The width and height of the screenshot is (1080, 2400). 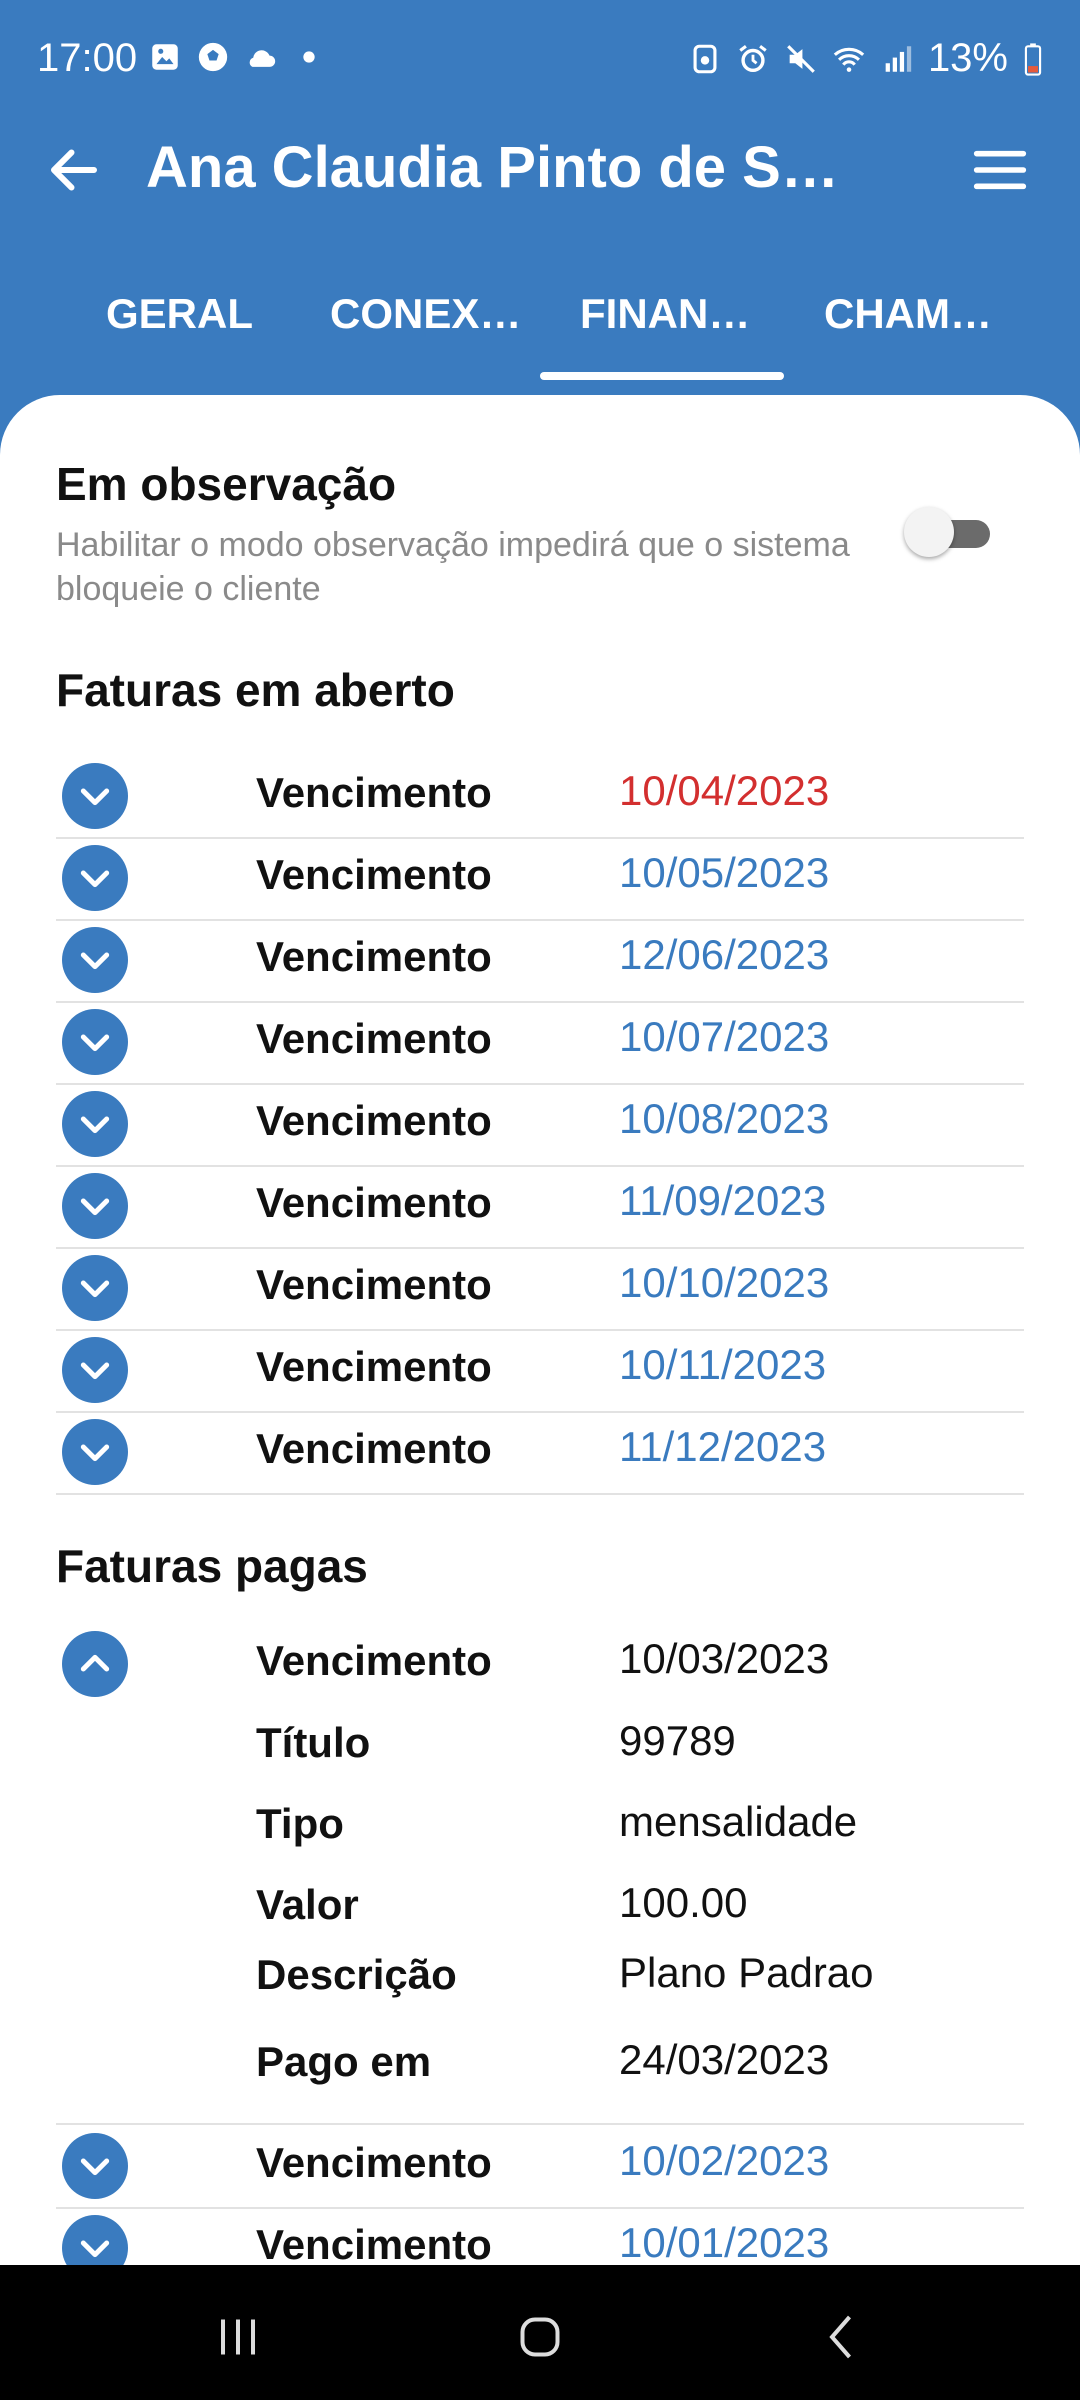 What do you see at coordinates (540, 2236) in the screenshot?
I see `paid-invoice-row: Vencimento 10/01/2023` at bounding box center [540, 2236].